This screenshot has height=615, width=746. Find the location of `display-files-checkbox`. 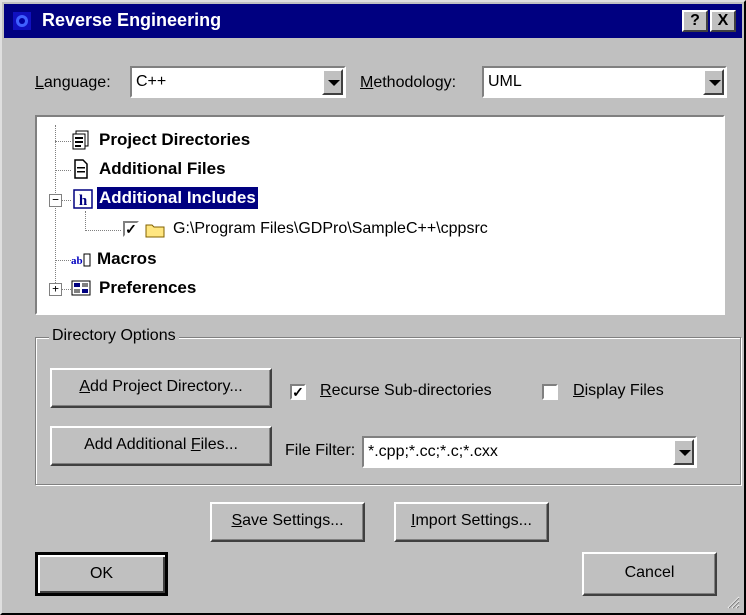

display-files-checkbox is located at coordinates (550, 392).